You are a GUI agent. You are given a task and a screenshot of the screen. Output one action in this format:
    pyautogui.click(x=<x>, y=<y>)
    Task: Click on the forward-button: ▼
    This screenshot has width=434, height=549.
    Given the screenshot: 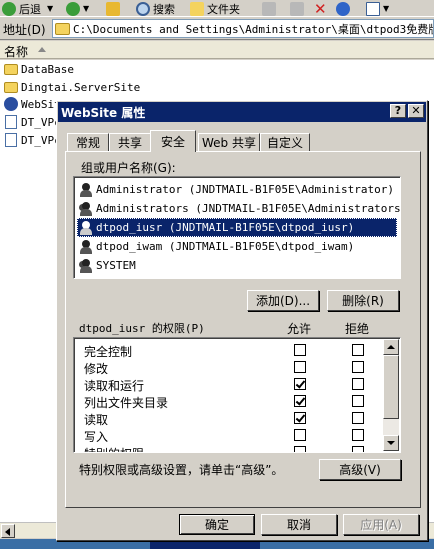 What is the action you would take?
    pyautogui.click(x=77, y=8)
    